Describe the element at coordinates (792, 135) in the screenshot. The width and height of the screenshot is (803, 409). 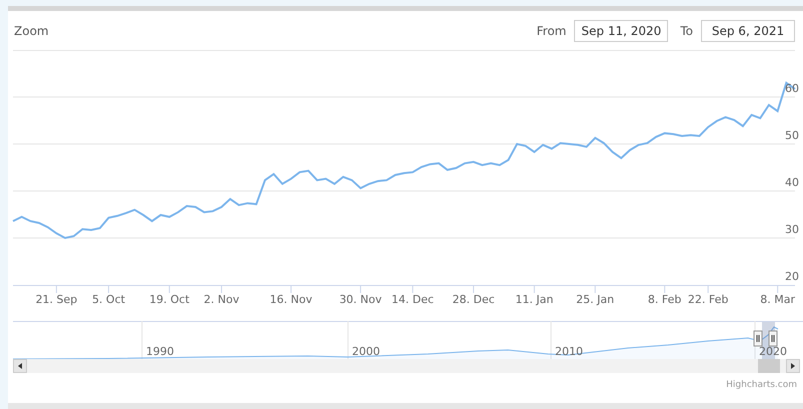
I see `axis-label: 50` at that location.